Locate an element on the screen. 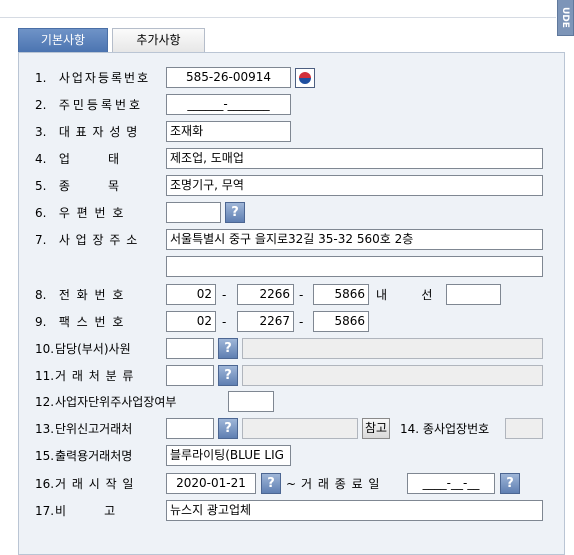 The height and width of the screenshot is (555, 574). phone-prefix-field: 2266 is located at coordinates (265, 294).